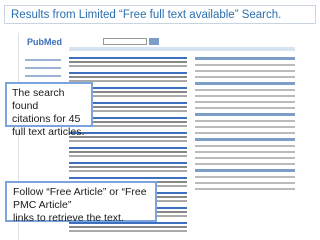 Image resolution: width=320 pixels, height=240 pixels. What do you see at coordinates (44, 42) in the screenshot?
I see `pubmed-logo: PubMed` at bounding box center [44, 42].